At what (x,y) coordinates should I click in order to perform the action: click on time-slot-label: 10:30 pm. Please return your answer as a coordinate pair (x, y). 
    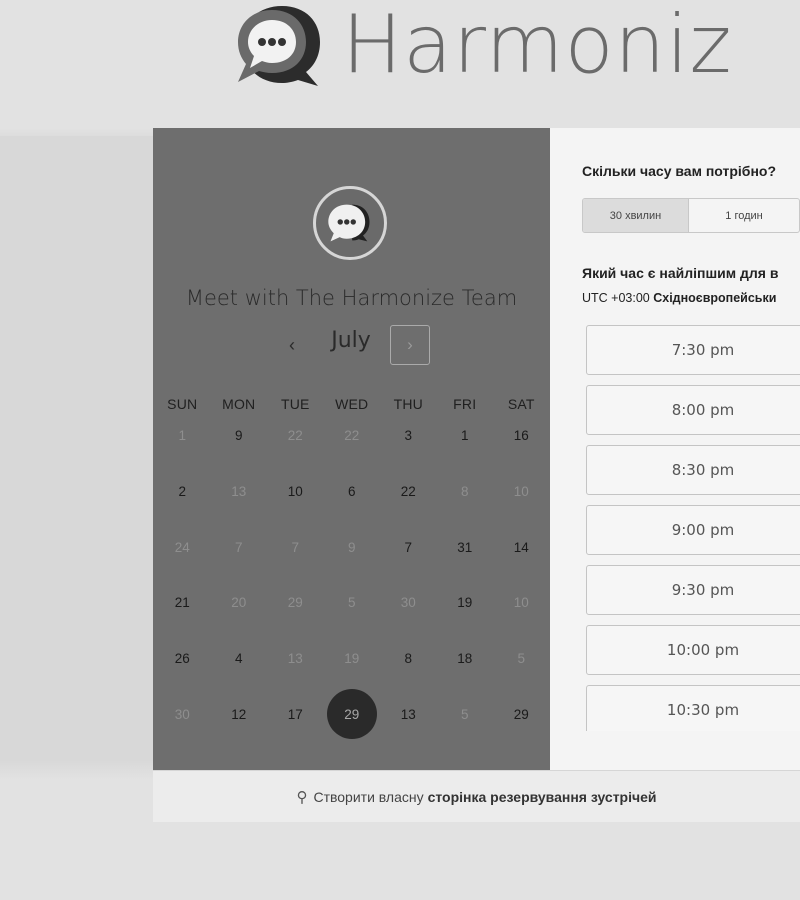
    Looking at the image, I should click on (703, 710).